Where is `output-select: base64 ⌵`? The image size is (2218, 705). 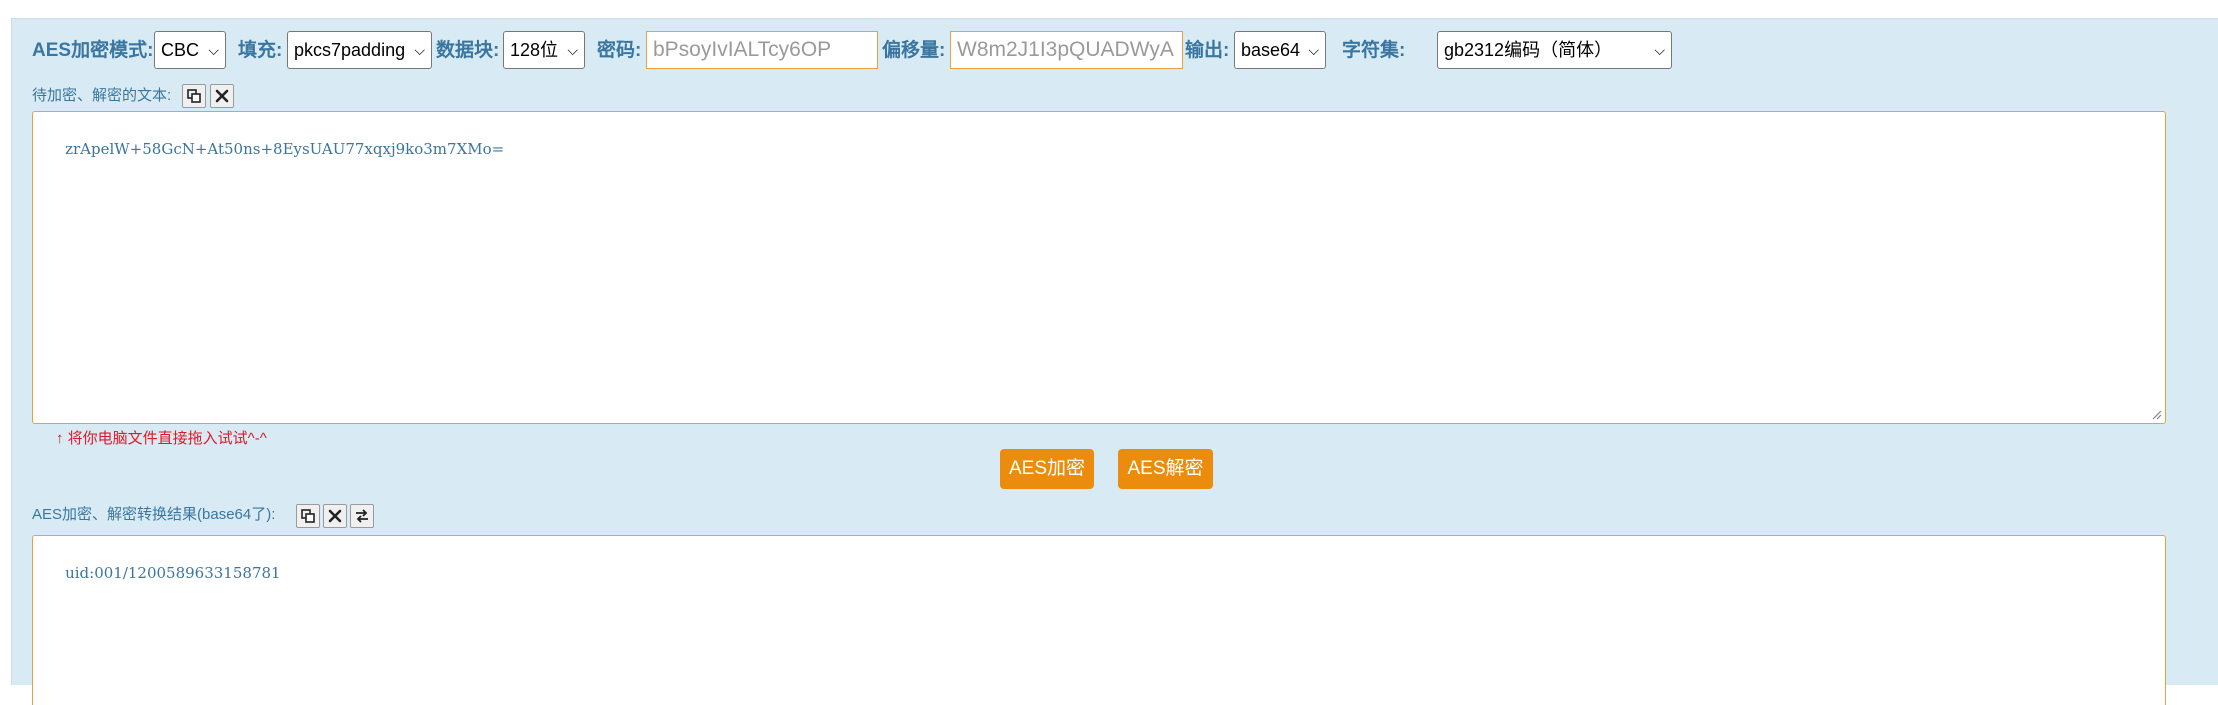
output-select: base64 ⌵ is located at coordinates (1280, 50).